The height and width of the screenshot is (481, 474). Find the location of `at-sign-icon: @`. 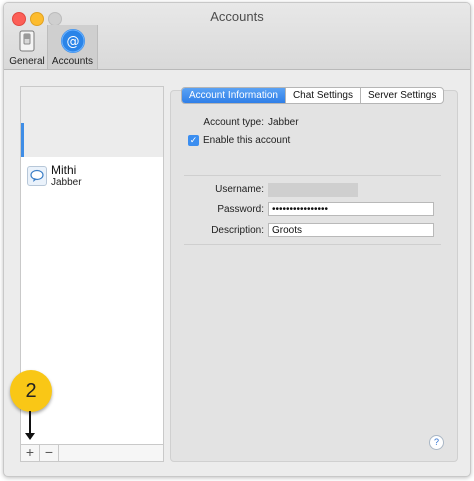

at-sign-icon: @ is located at coordinates (72, 41).